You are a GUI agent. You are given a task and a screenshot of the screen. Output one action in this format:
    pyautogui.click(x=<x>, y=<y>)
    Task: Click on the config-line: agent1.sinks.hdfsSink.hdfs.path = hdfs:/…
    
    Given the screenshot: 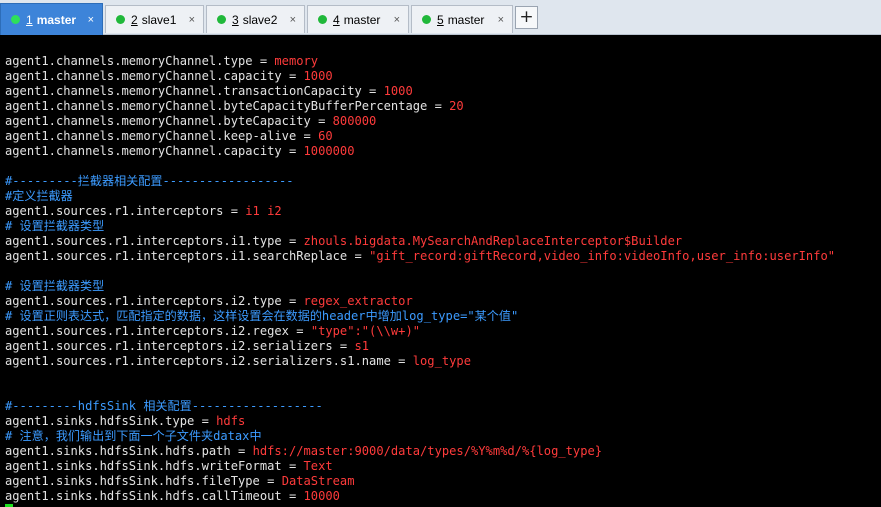 What is the action you would take?
    pyautogui.click(x=443, y=451)
    